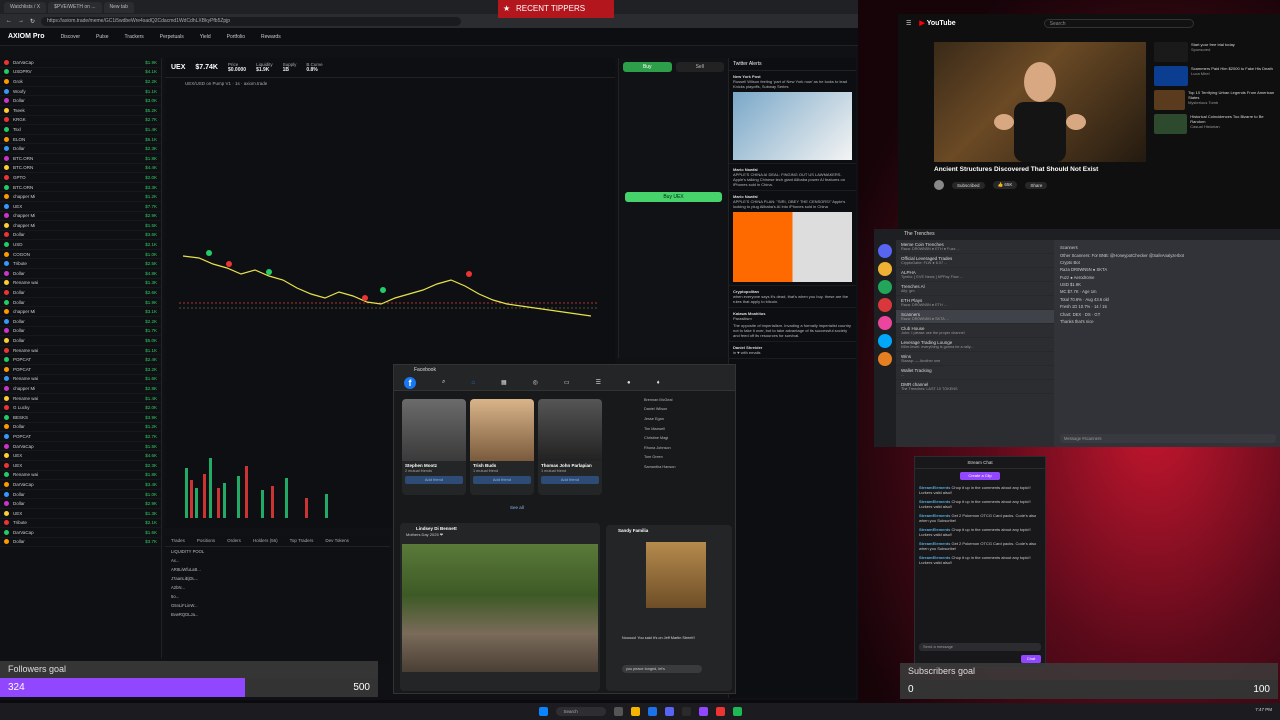 The width and height of the screenshot is (1280, 720). Describe the element at coordinates (662, 669) in the screenshot. I see `chat-input: you peace tonged, let's` at that location.